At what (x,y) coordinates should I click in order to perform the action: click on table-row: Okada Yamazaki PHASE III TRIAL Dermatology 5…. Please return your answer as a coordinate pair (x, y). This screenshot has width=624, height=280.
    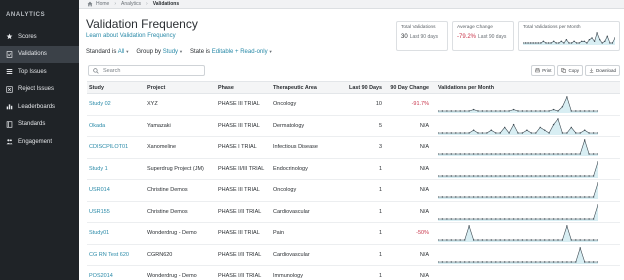
    Looking at the image, I should click on (353, 126).